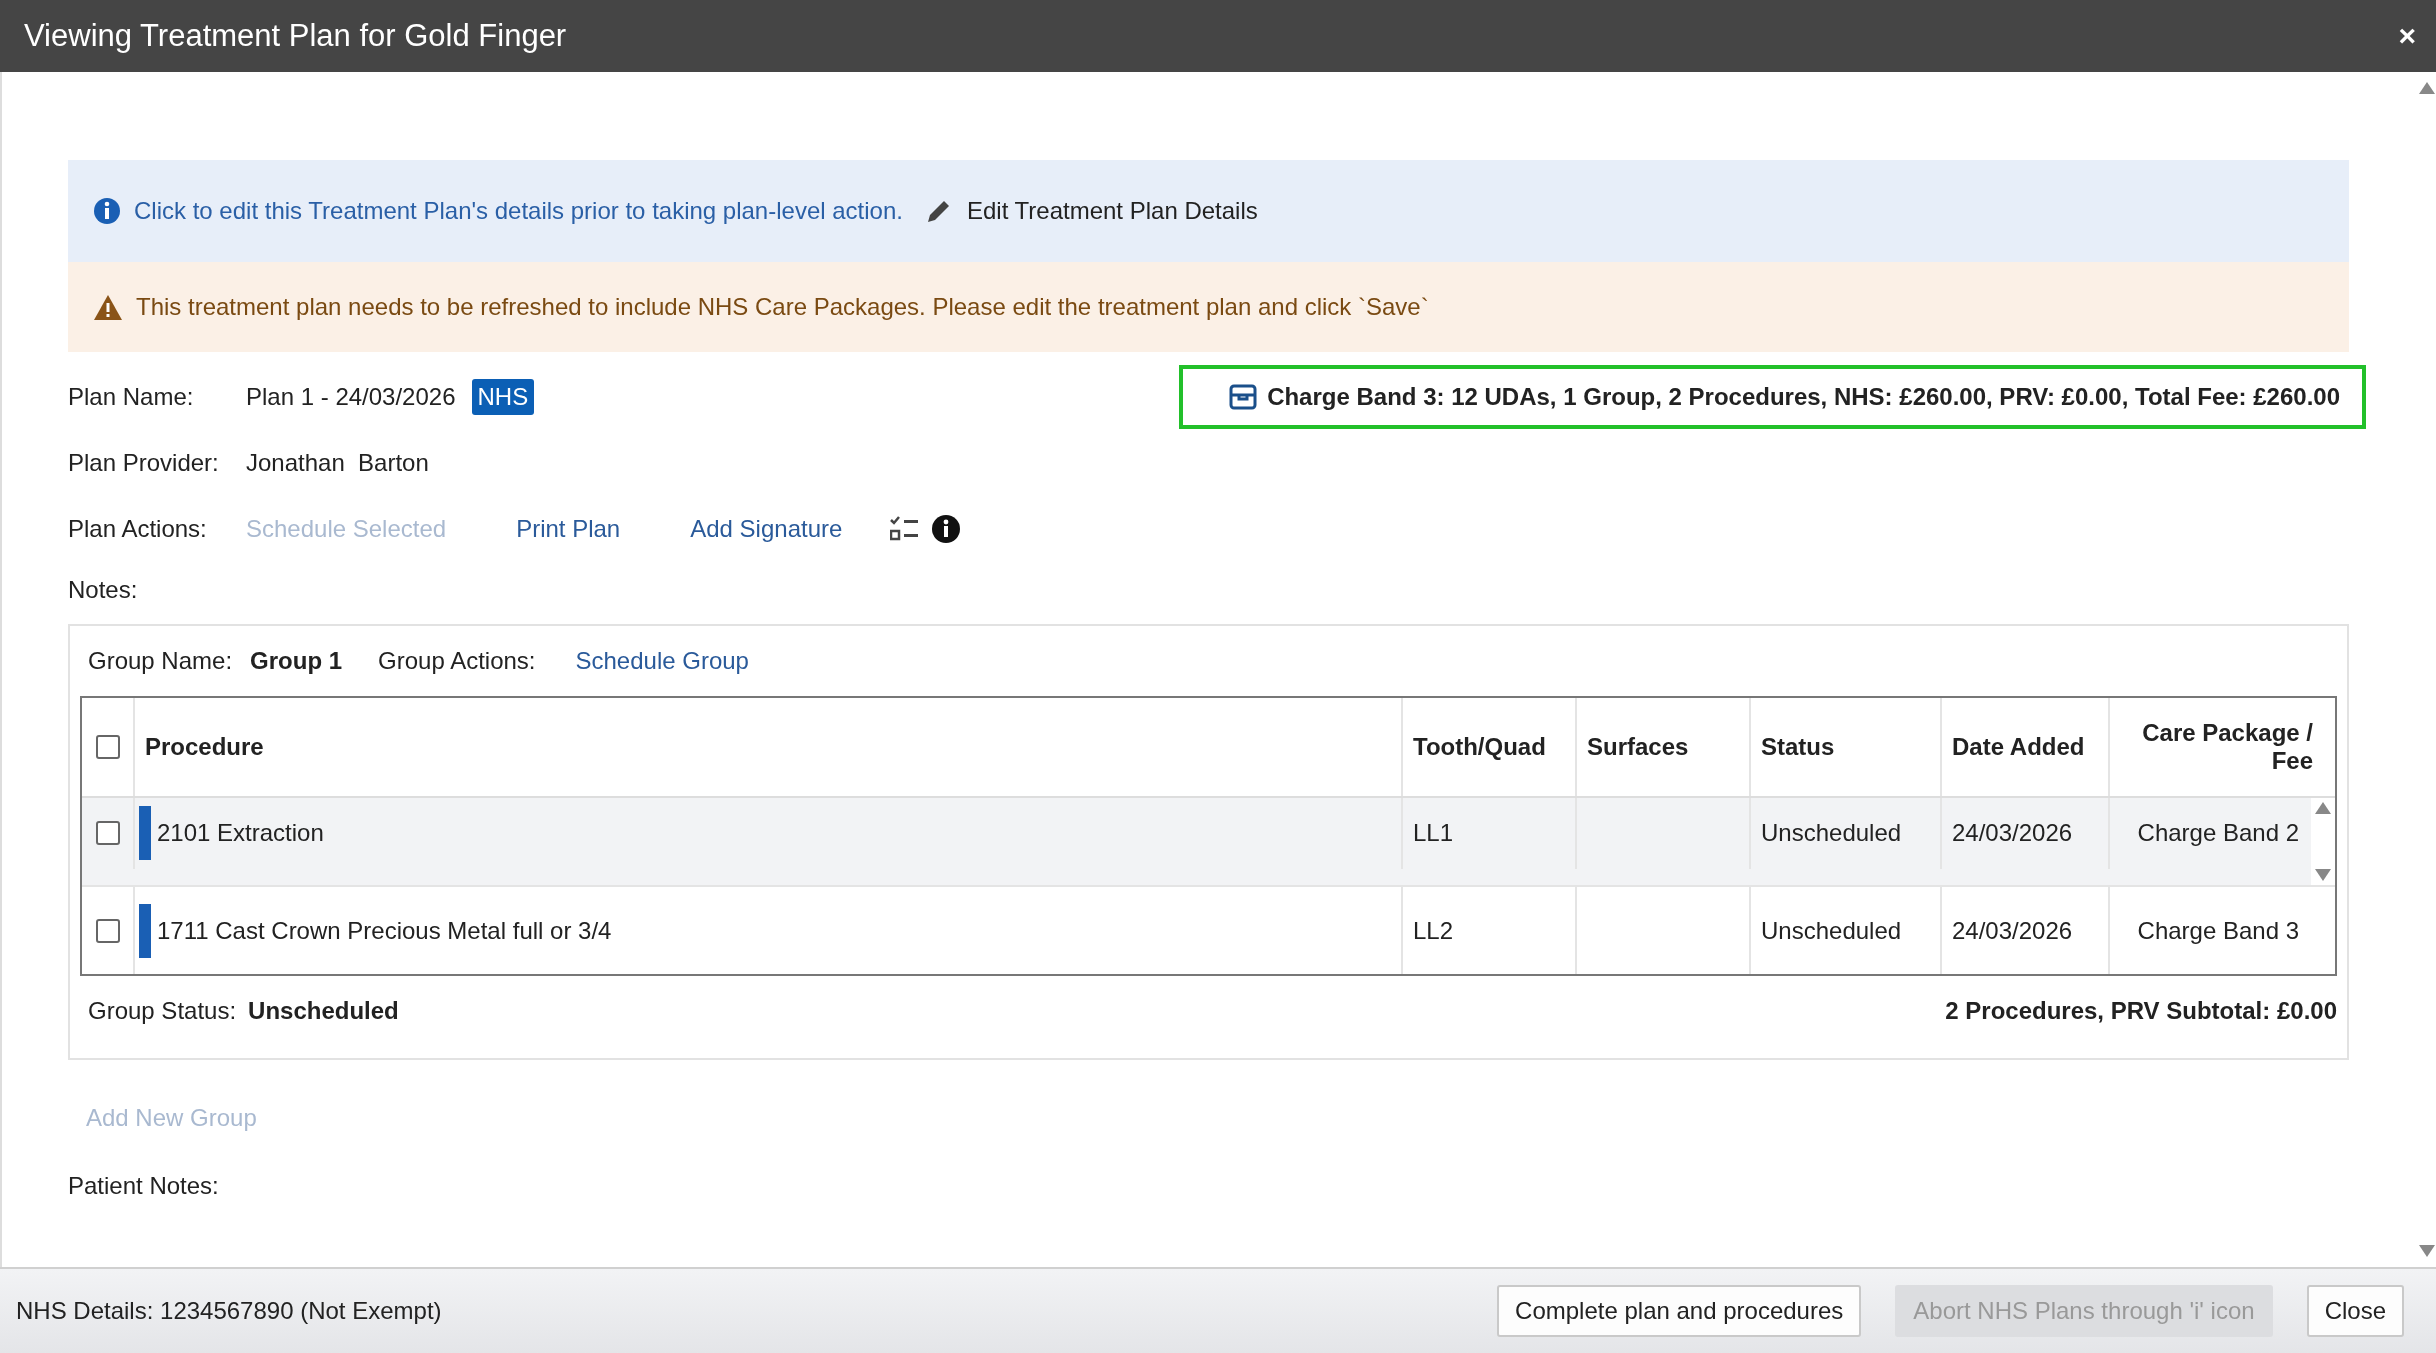  Describe the element at coordinates (518, 211) in the screenshot. I see `info-message: Click to edit this Treatment Plan's details prior to taking plan-level action.` at that location.